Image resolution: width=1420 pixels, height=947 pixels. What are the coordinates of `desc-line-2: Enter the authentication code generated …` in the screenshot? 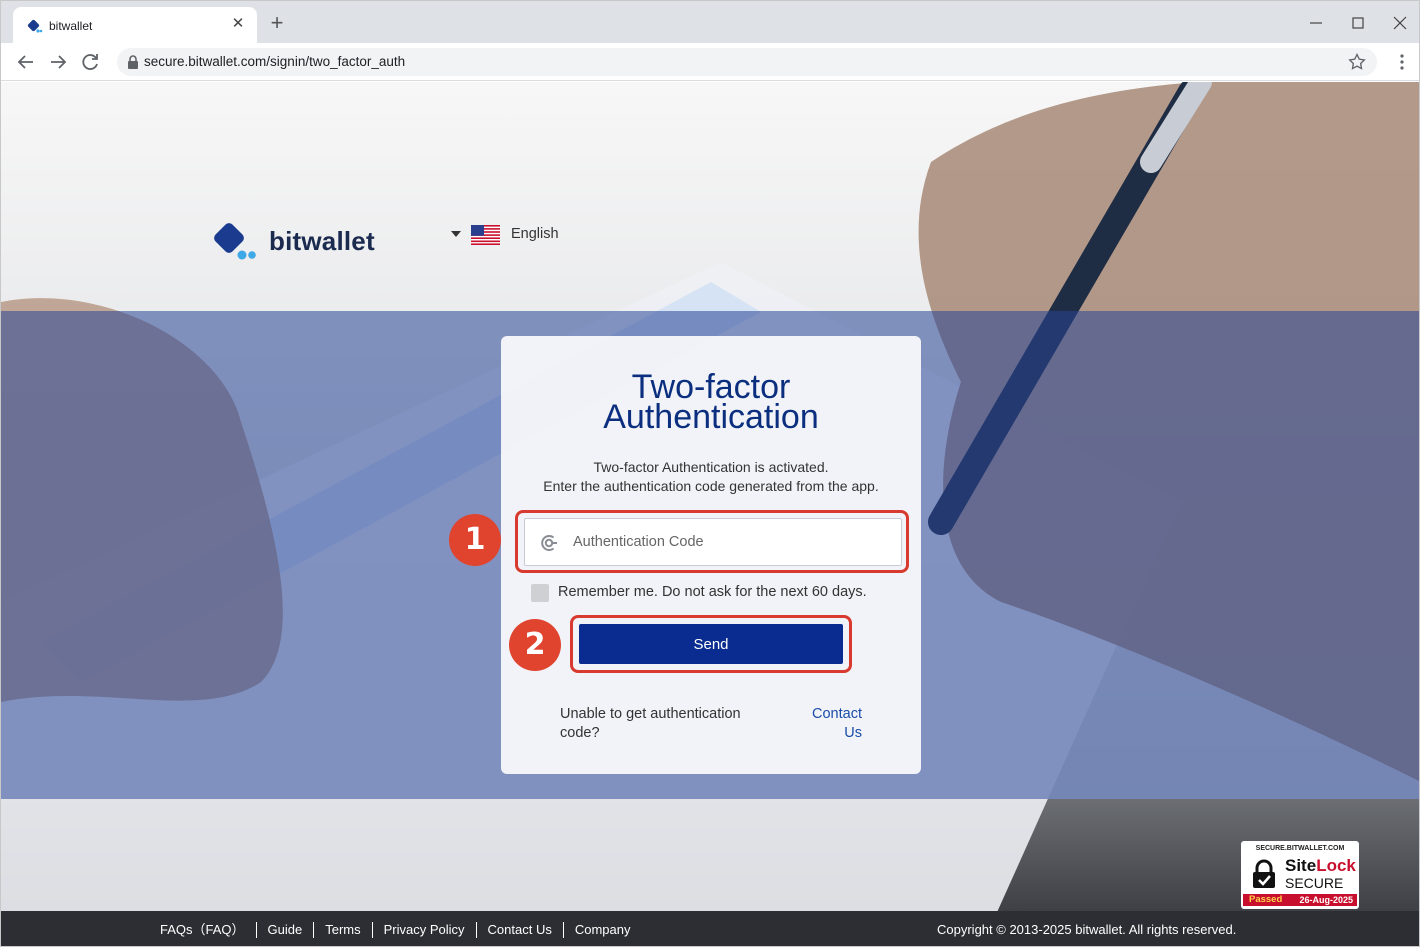 It's located at (711, 486).